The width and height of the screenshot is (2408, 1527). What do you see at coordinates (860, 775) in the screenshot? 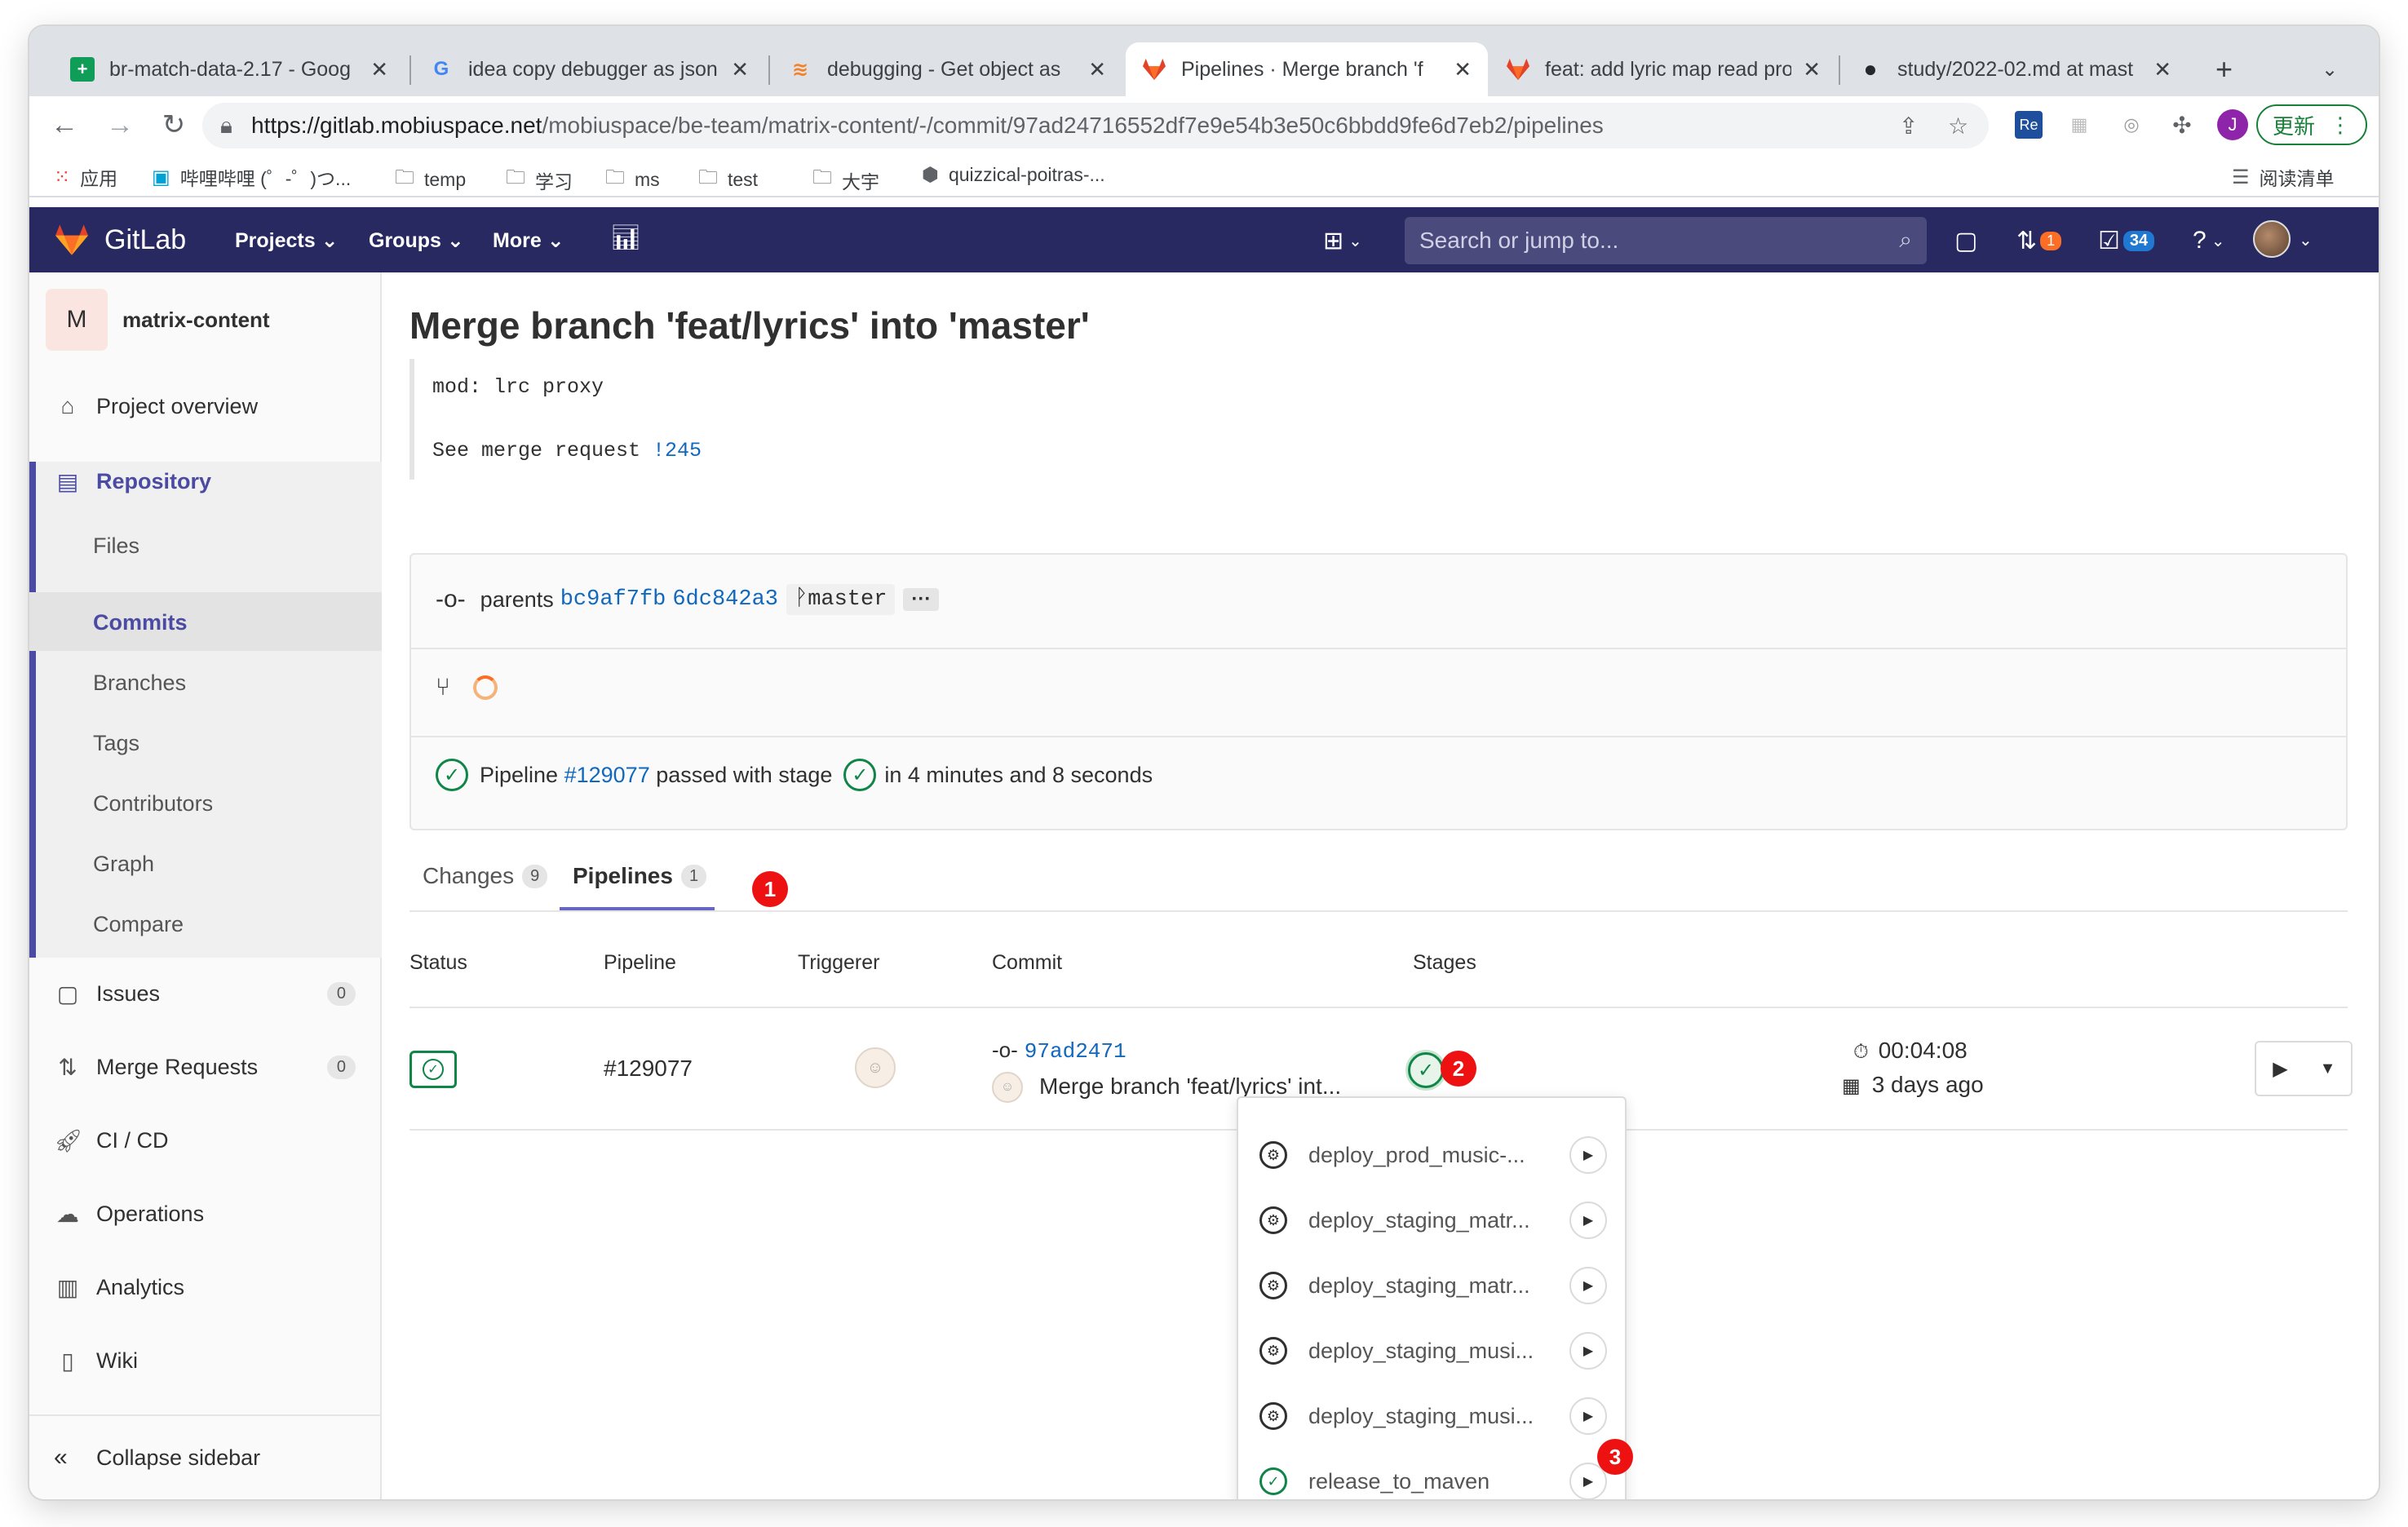
I see `stage-passed-icon: ✓` at bounding box center [860, 775].